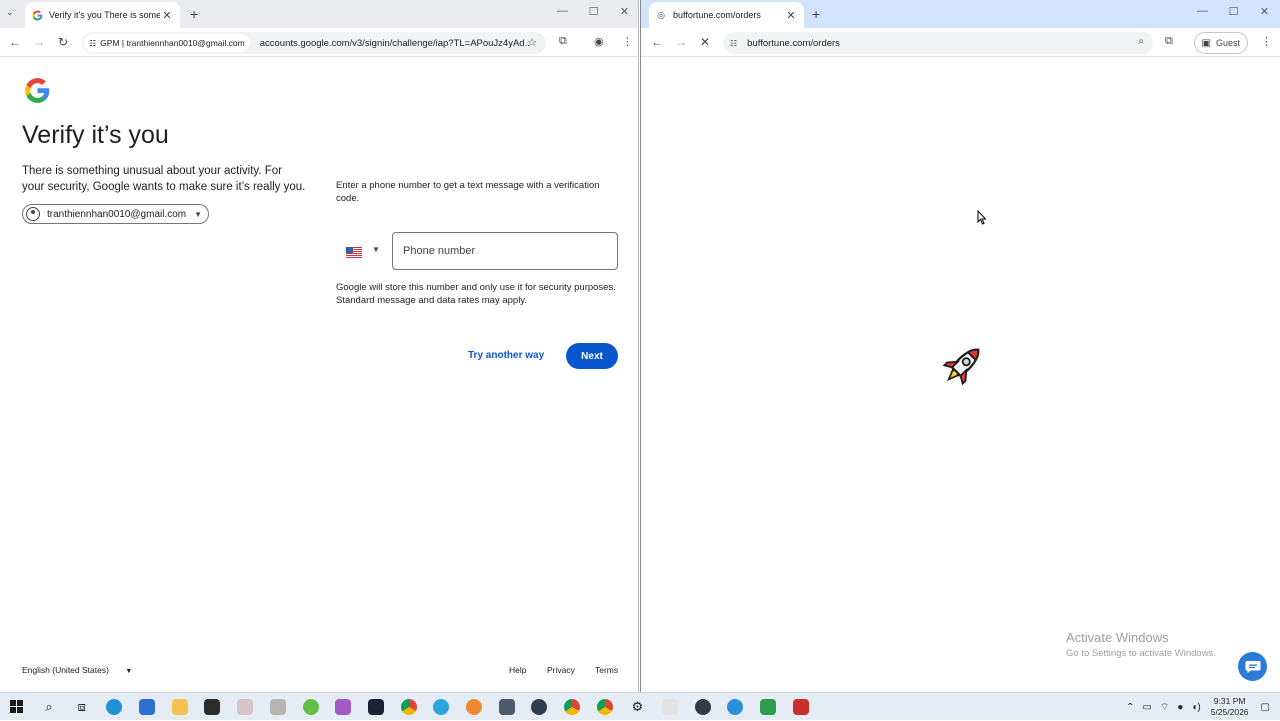 This screenshot has width=1280, height=721. What do you see at coordinates (310, 707) in the screenshot?
I see `spotify-like-icon` at bounding box center [310, 707].